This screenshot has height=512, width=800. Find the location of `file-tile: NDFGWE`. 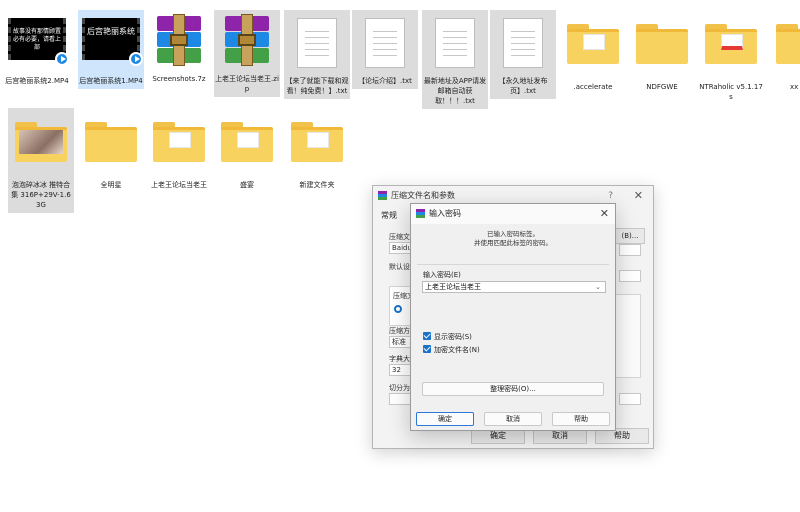

file-tile: NDFGWE is located at coordinates (662, 52).